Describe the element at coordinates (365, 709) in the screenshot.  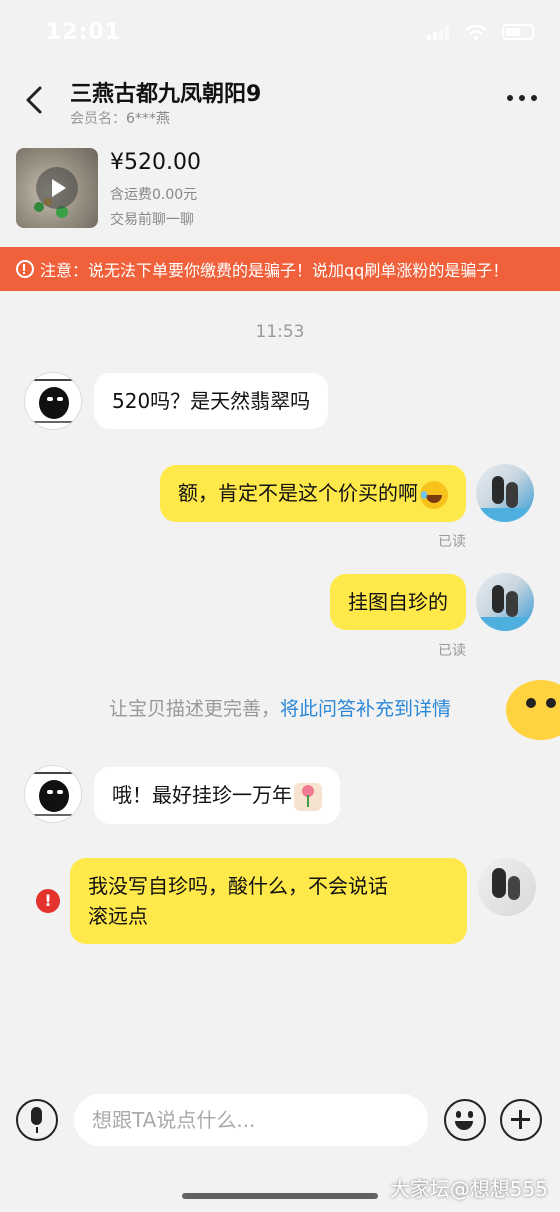
I see `add-to-details-link: 将此问答补充到详情` at that location.